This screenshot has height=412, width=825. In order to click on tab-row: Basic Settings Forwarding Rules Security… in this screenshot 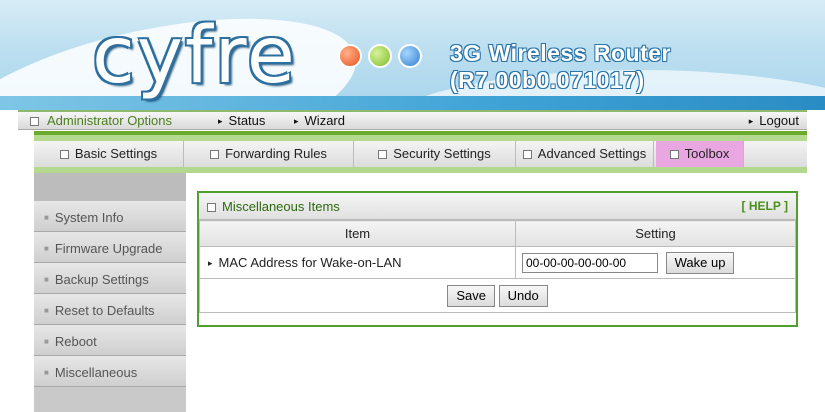, I will do `click(420, 154)`.